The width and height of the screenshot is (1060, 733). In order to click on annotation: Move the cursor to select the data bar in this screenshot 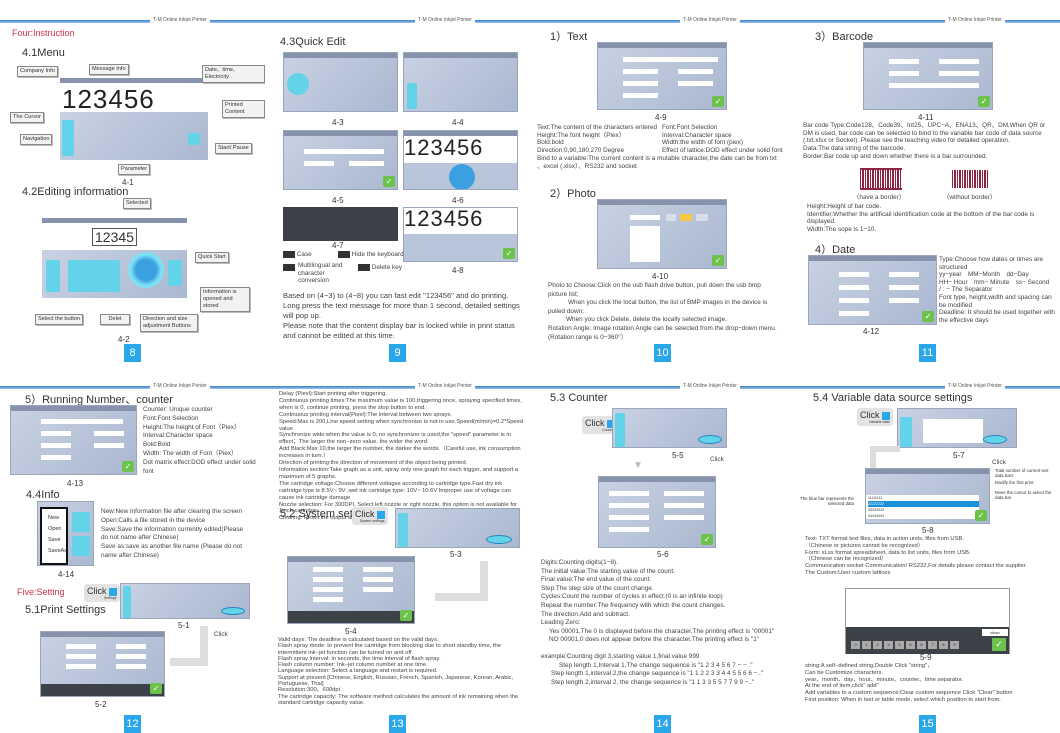, I will do `click(1023, 494)`.